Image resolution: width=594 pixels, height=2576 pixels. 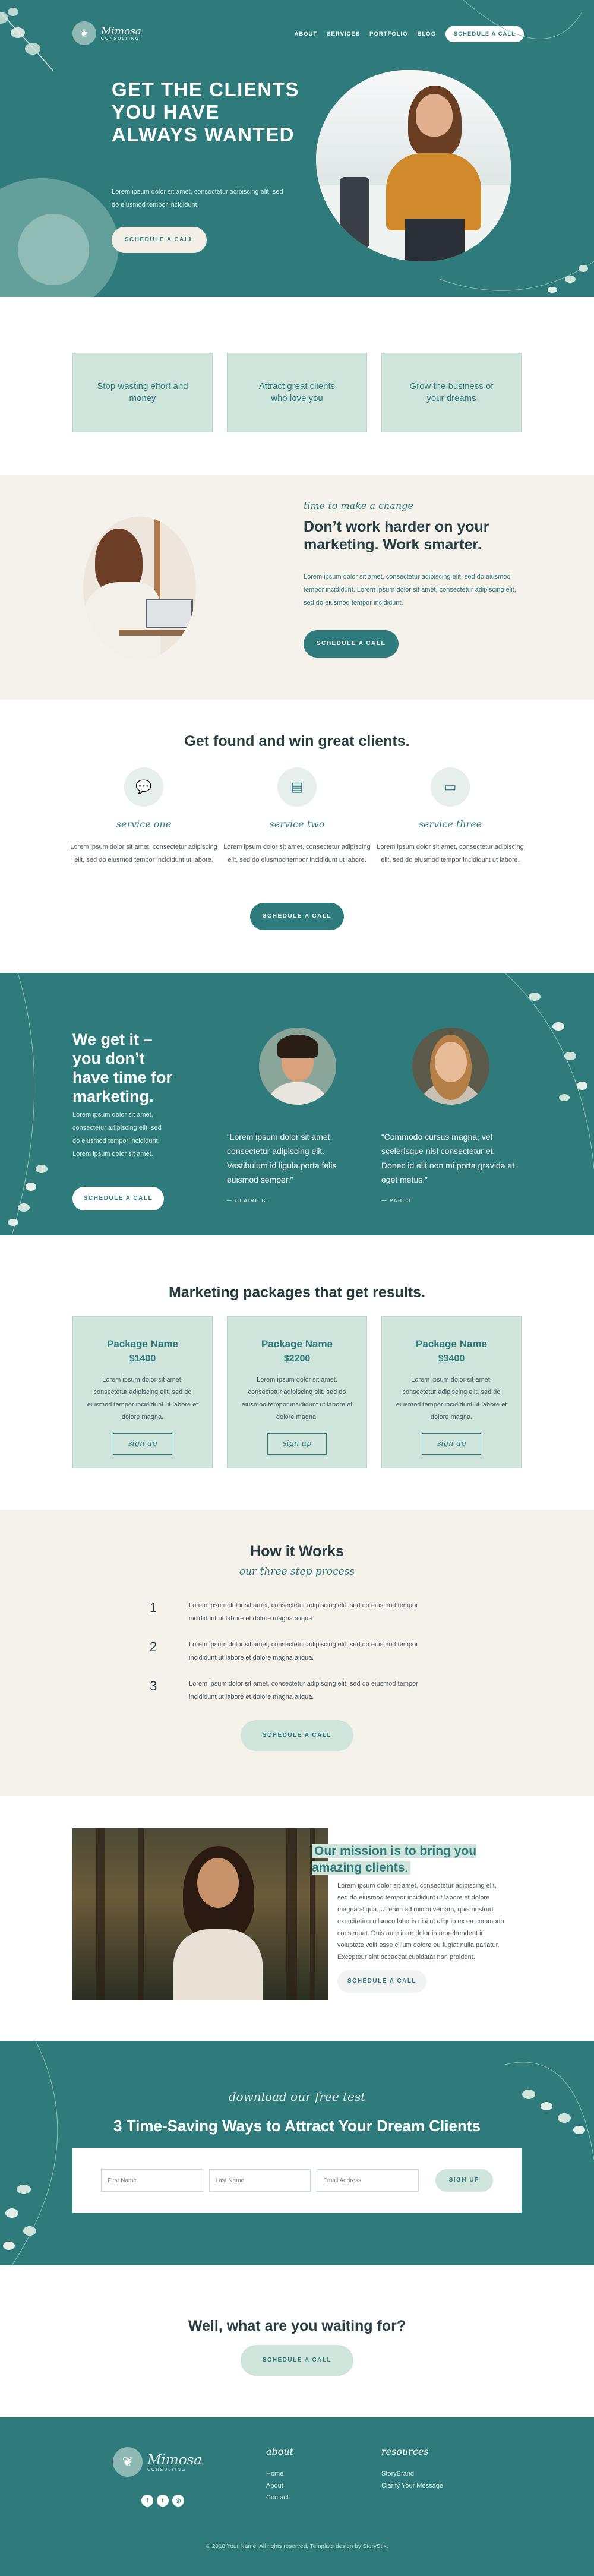 I want to click on mission-schedule-button: SCHEDULE A CALL, so click(x=381, y=1981).